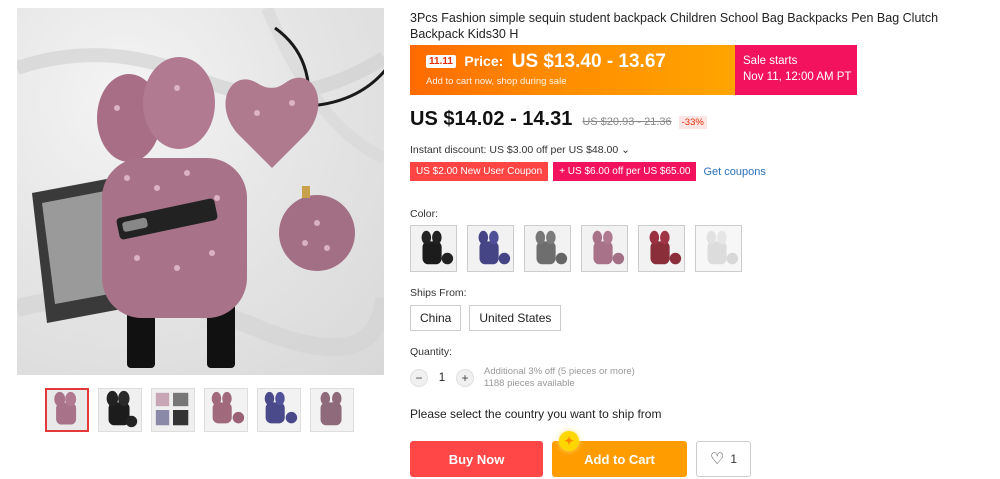 This screenshot has width=1000, height=479. Describe the element at coordinates (770, 61) in the screenshot. I see `sale-start-title: Sale starts` at that location.